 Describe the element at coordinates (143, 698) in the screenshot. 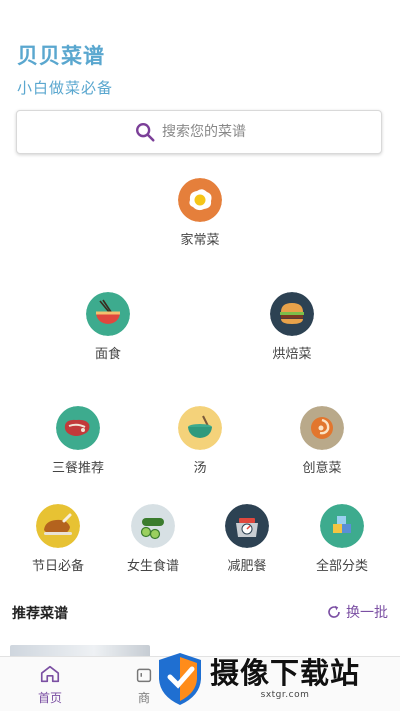

I see `nav-label: 商` at that location.